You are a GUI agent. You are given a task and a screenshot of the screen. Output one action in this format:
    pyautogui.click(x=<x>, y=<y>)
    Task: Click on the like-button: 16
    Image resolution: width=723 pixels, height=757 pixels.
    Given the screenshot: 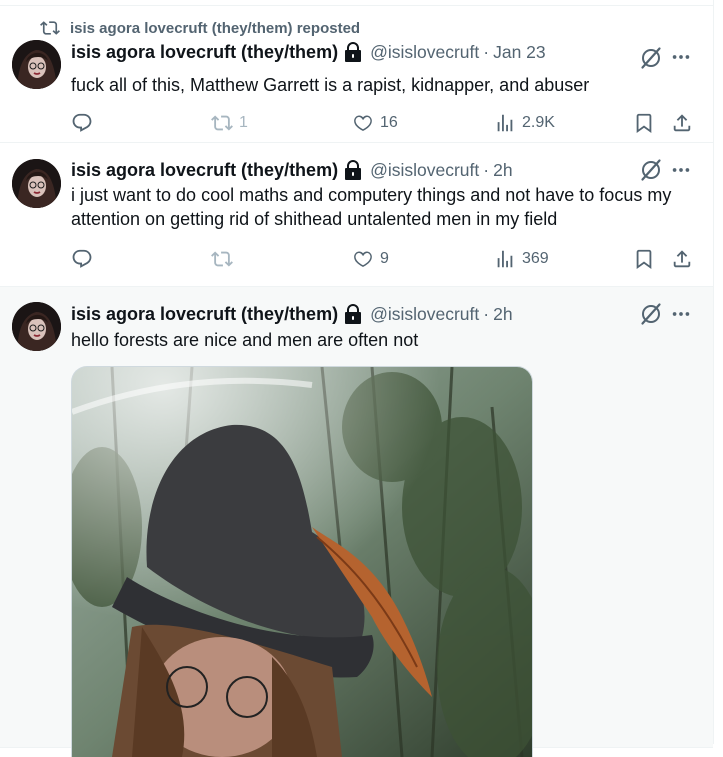 What is the action you would take?
    pyautogui.click(x=375, y=123)
    